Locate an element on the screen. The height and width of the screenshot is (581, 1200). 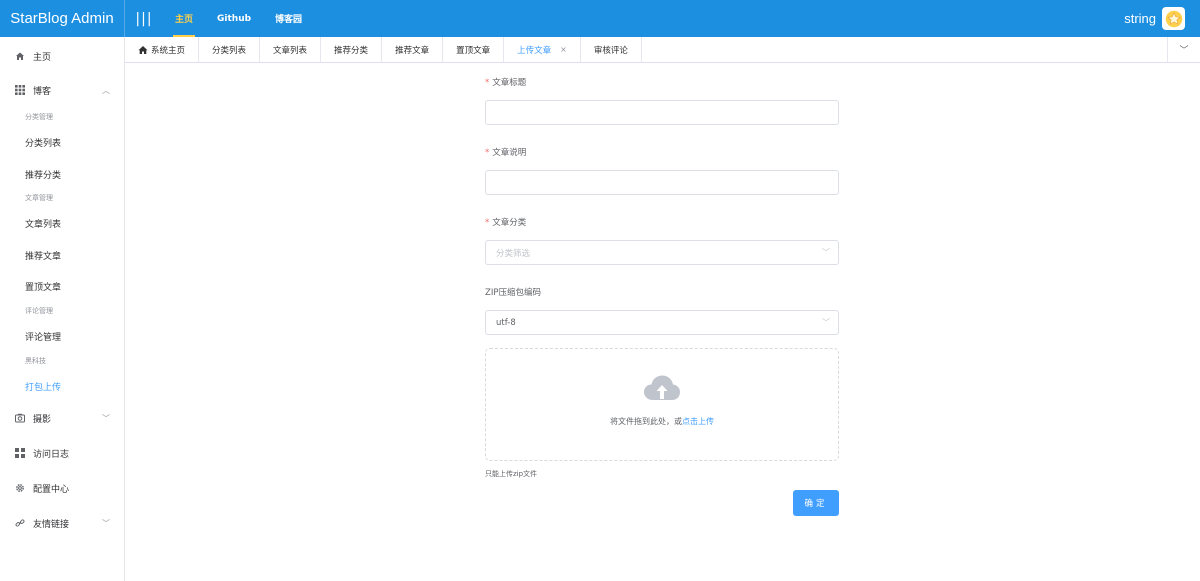
sidebar-item-comment-manage: 评论管理 is located at coordinates (43, 336).